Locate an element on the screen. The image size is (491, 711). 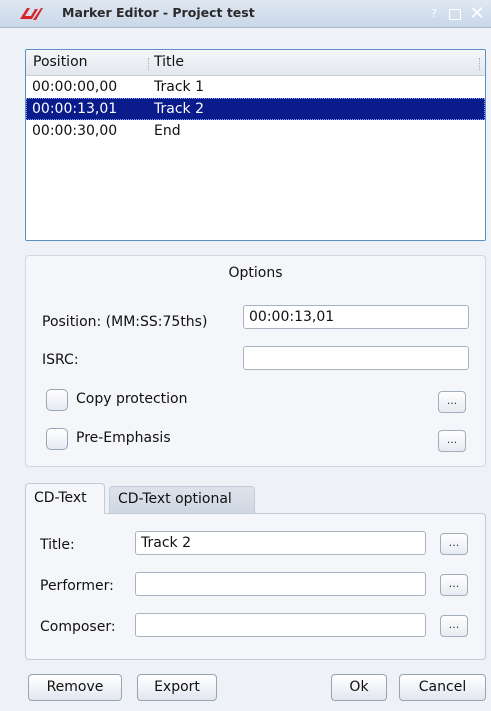
column-header-title: Title is located at coordinates (169, 62).